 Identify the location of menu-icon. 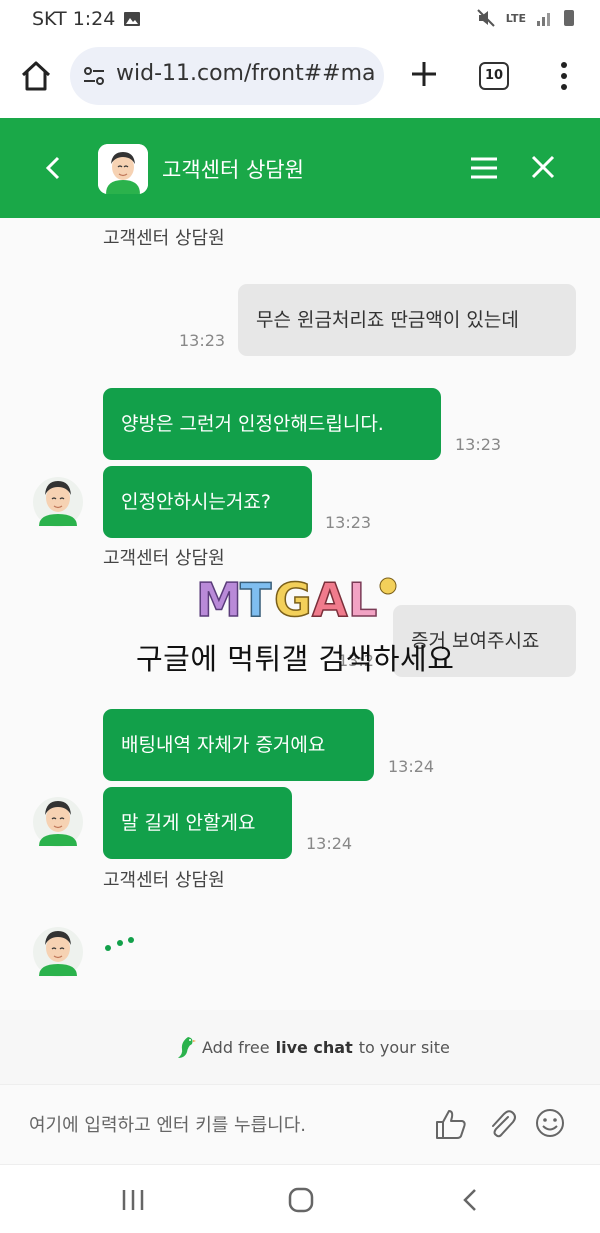
(484, 168).